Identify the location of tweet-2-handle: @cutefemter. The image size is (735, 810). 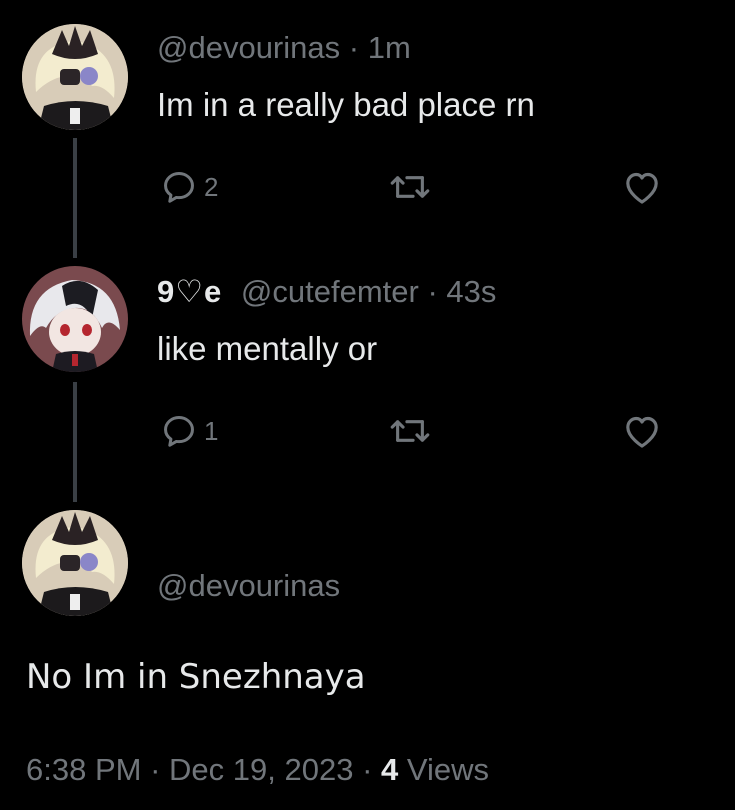
(330, 291).